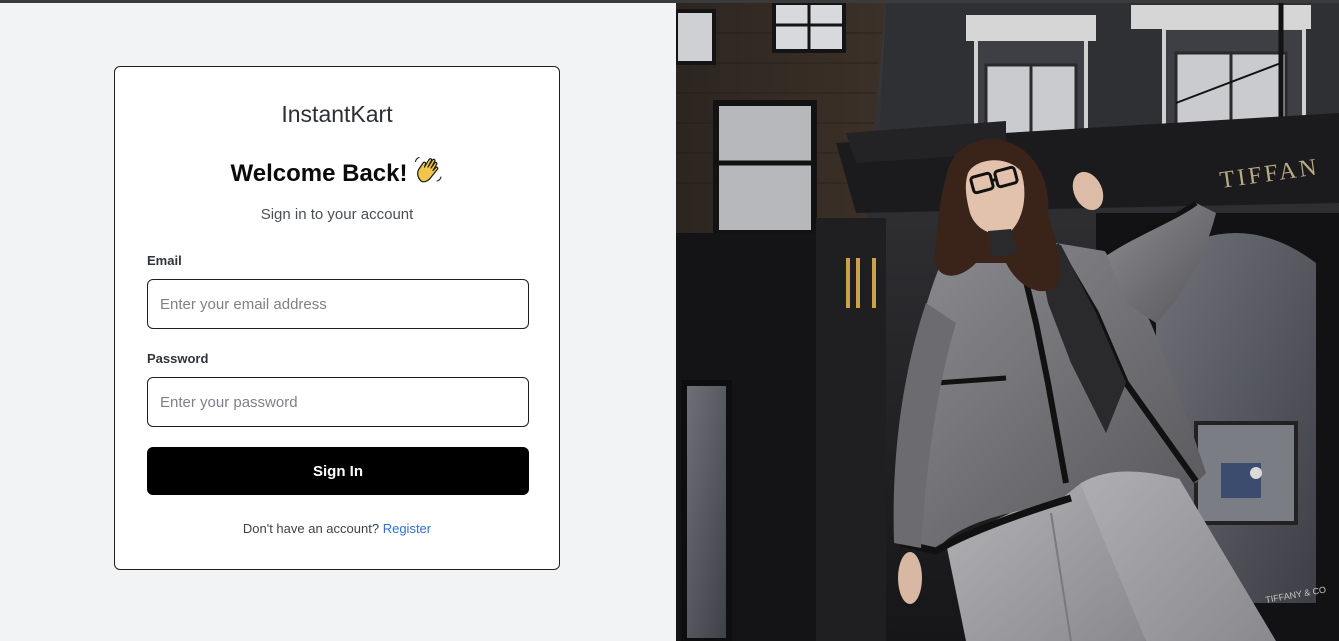  Describe the element at coordinates (338, 402) in the screenshot. I see `password-field` at that location.